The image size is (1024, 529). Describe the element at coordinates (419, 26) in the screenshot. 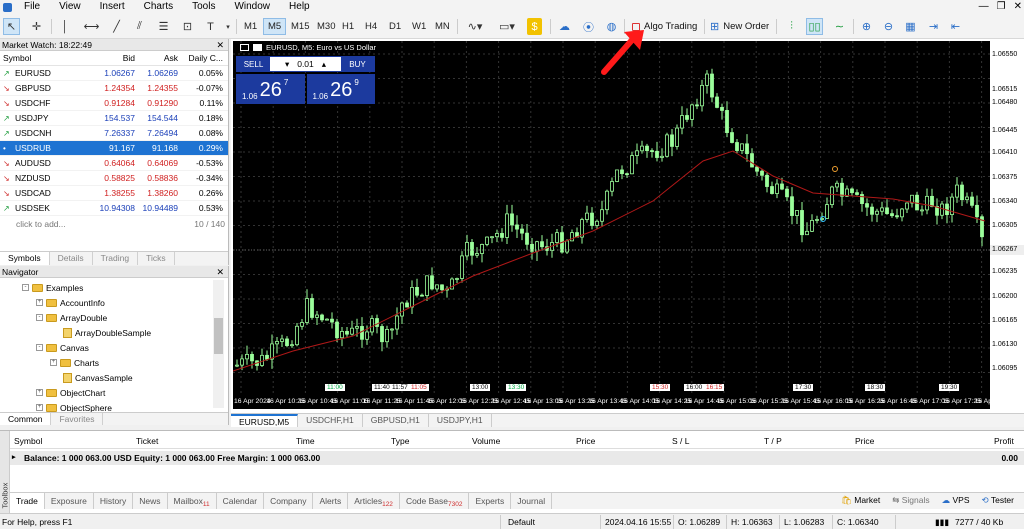

I see `tf-w1: W1` at that location.